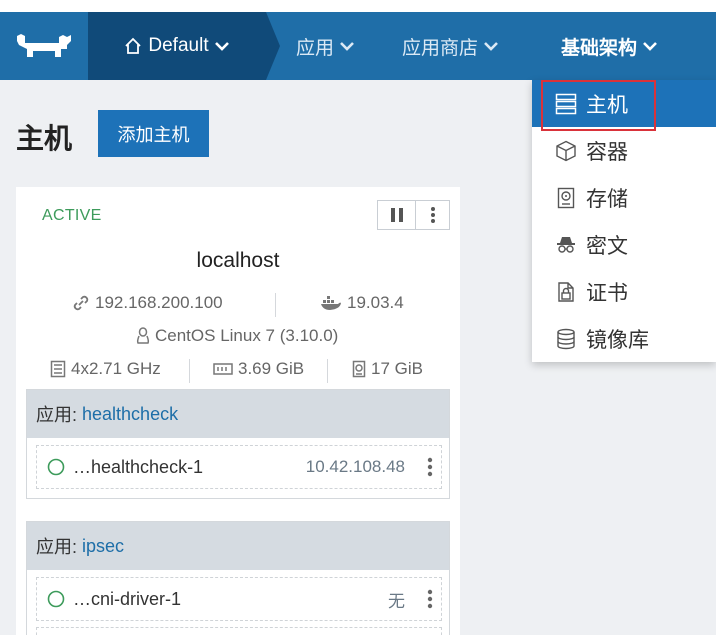 Image resolution: width=716 pixels, height=635 pixels. What do you see at coordinates (566, 338) in the screenshot?
I see `database-icon` at bounding box center [566, 338].